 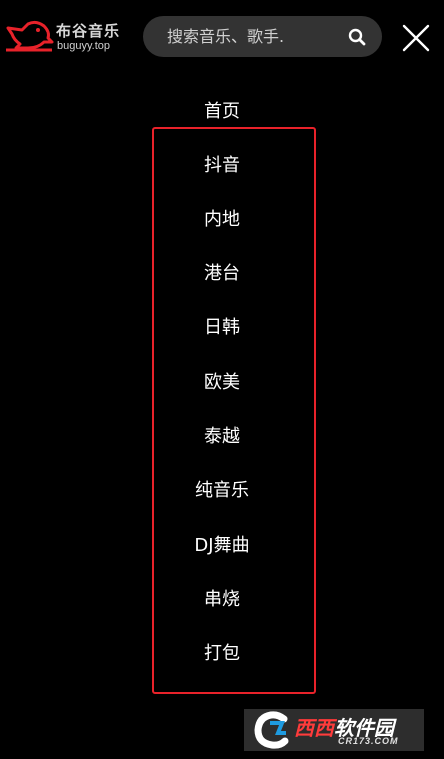 I want to click on menu-item-western: 欧美, so click(x=222, y=383).